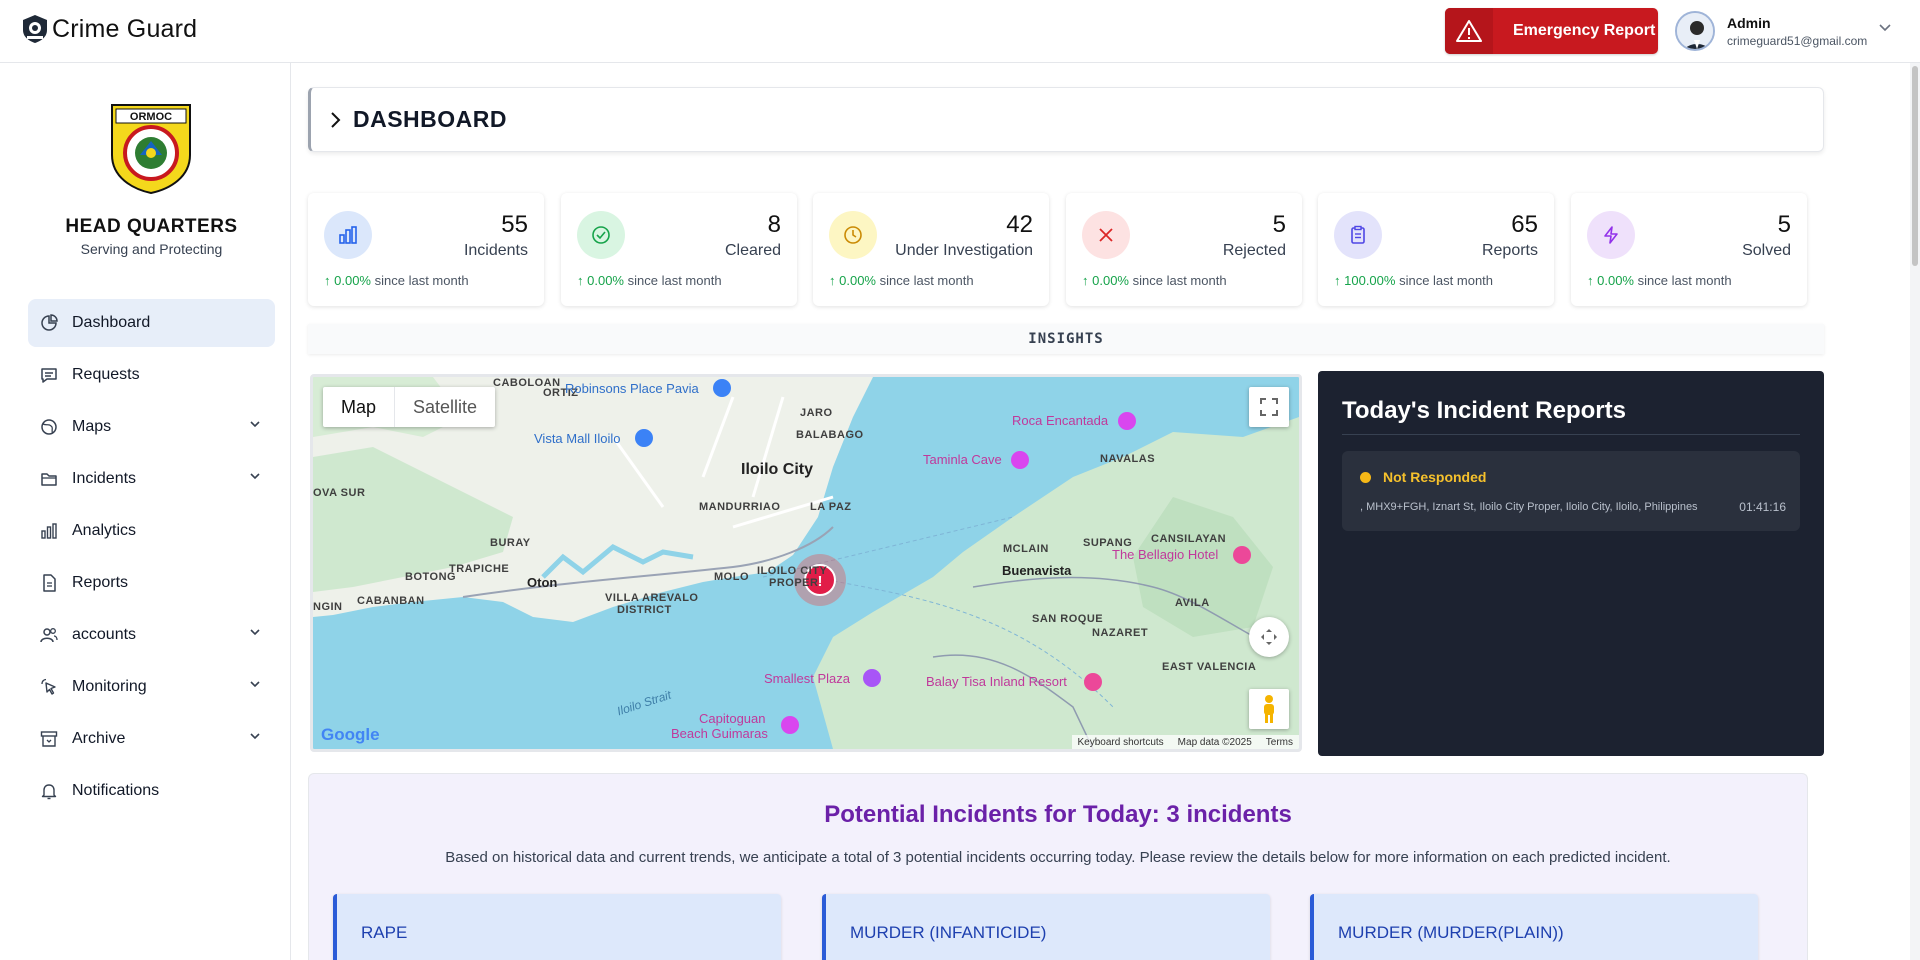  What do you see at coordinates (652, 598) in the screenshot?
I see `map-label: VILLA AREVALO` at bounding box center [652, 598].